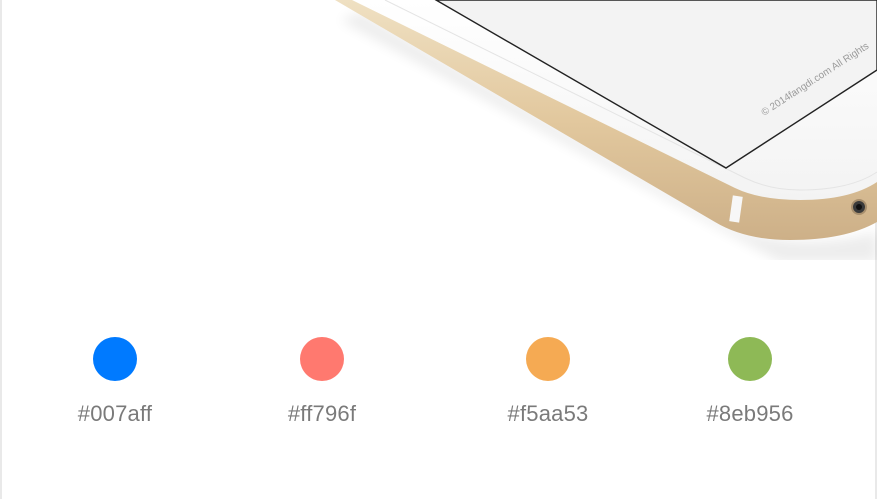 The image size is (877, 499). I want to click on swatch-orange: #f5aa53, so click(548, 382).